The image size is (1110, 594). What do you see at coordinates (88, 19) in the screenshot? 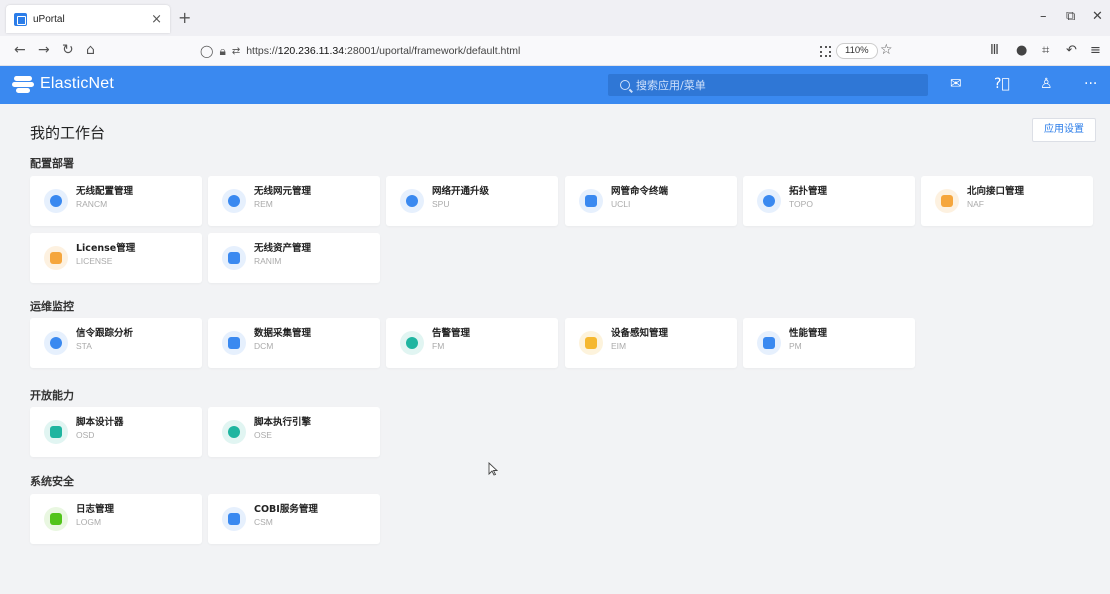
I see `browser-tab: uPortal ×` at bounding box center [88, 19].